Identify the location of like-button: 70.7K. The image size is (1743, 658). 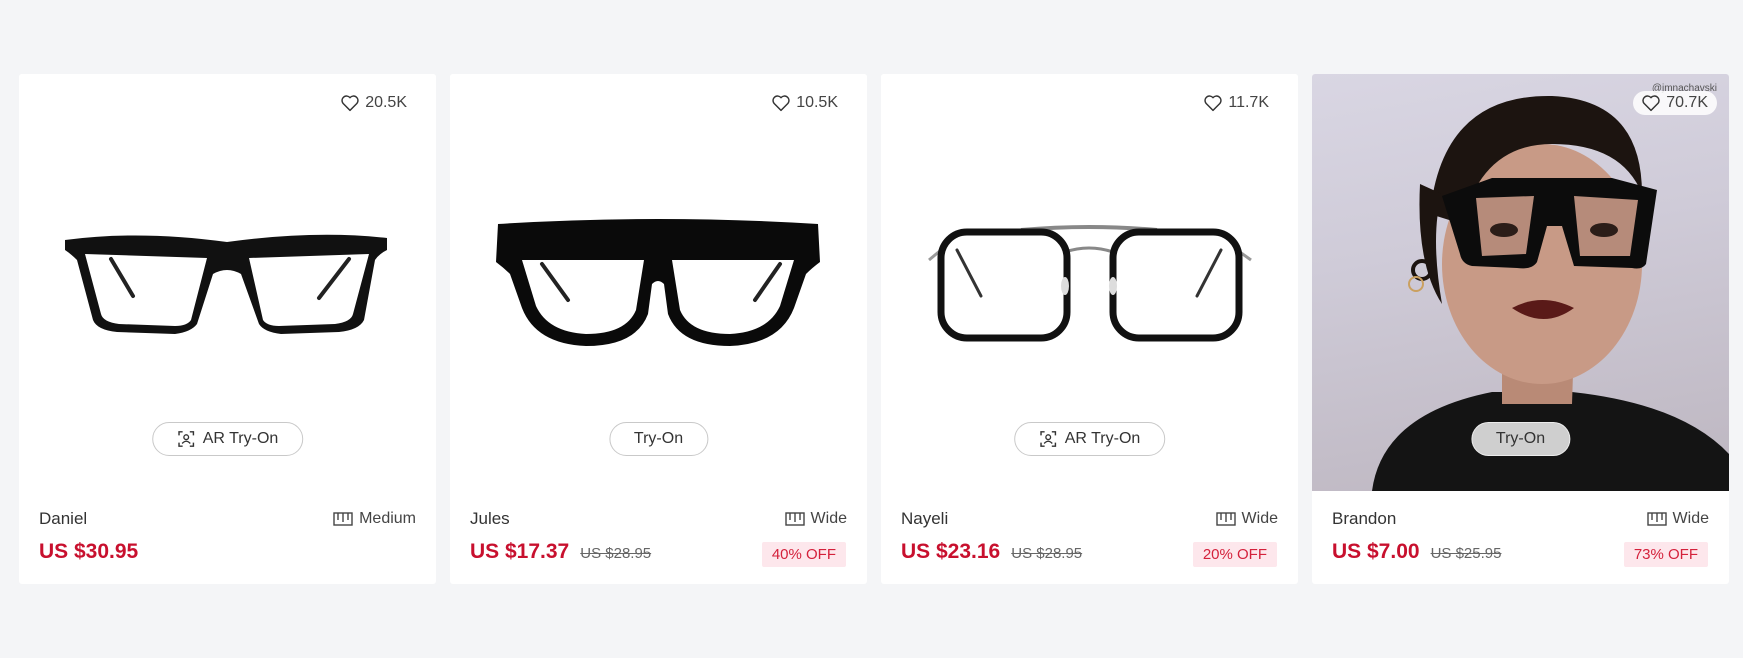
(1675, 103).